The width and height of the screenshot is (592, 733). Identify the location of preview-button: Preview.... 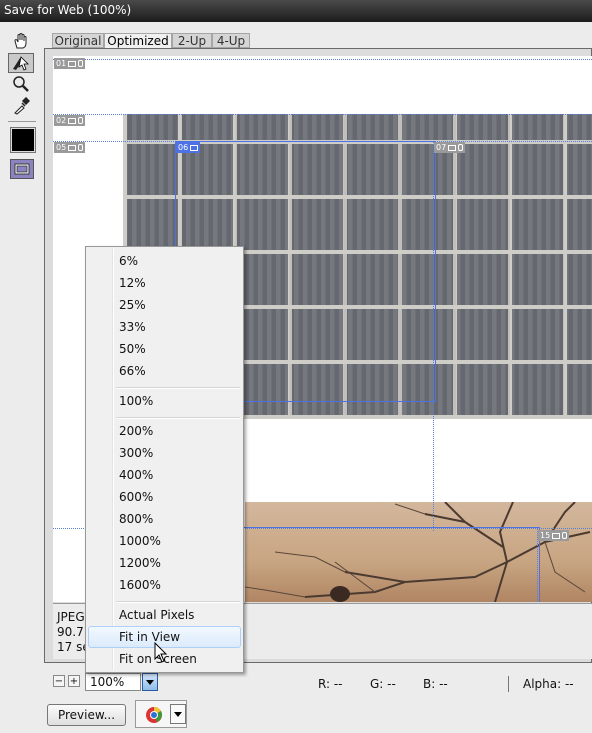
(86, 715).